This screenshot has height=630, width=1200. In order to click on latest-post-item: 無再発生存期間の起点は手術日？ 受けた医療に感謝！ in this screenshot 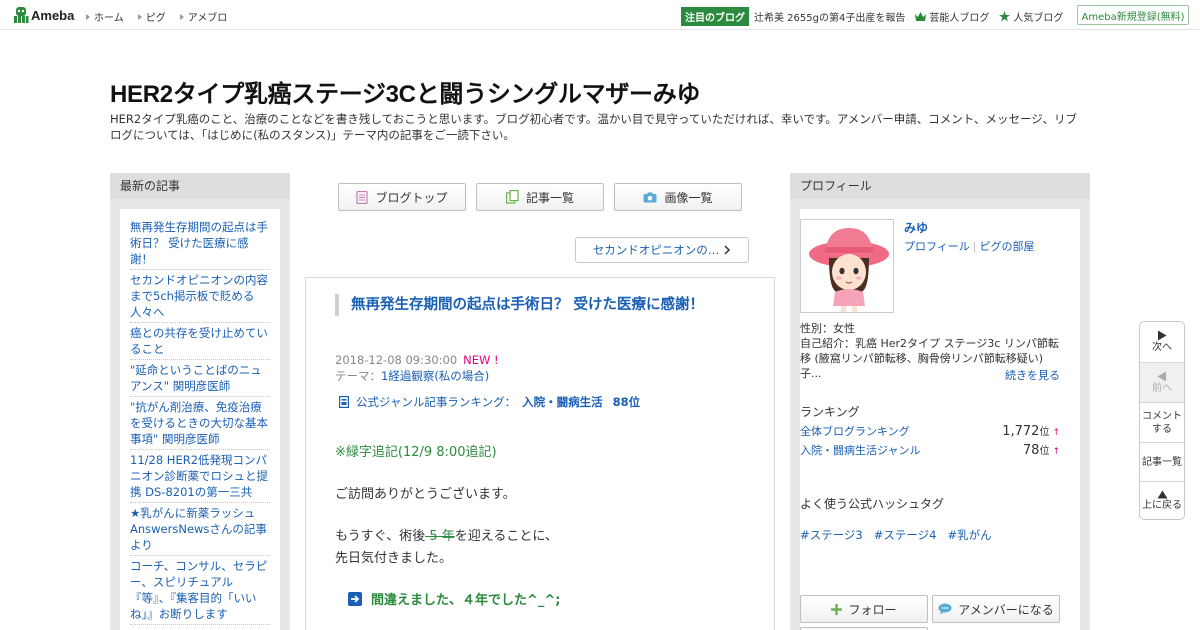, I will do `click(200, 243)`.